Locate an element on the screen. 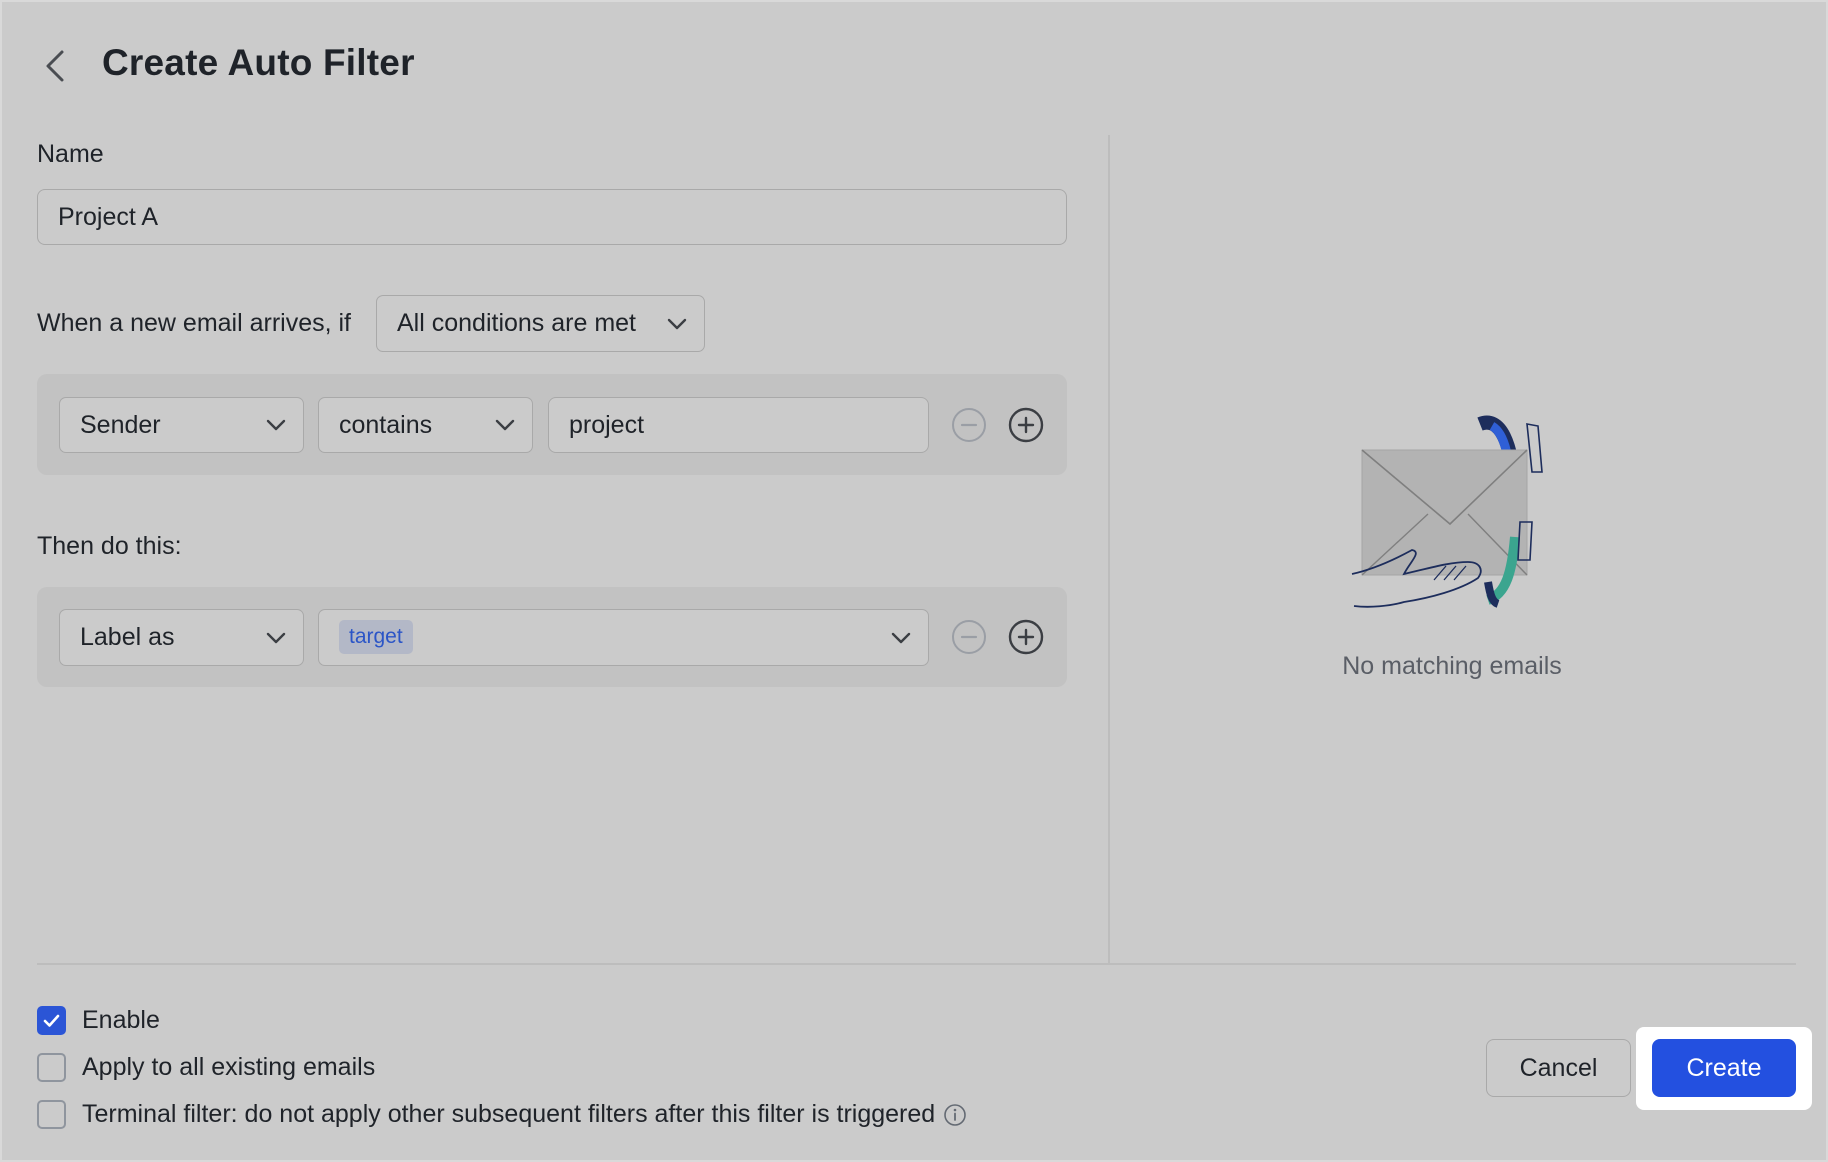 This screenshot has height=1162, width=1828. match-mode-select: All conditions are met is located at coordinates (540, 323).